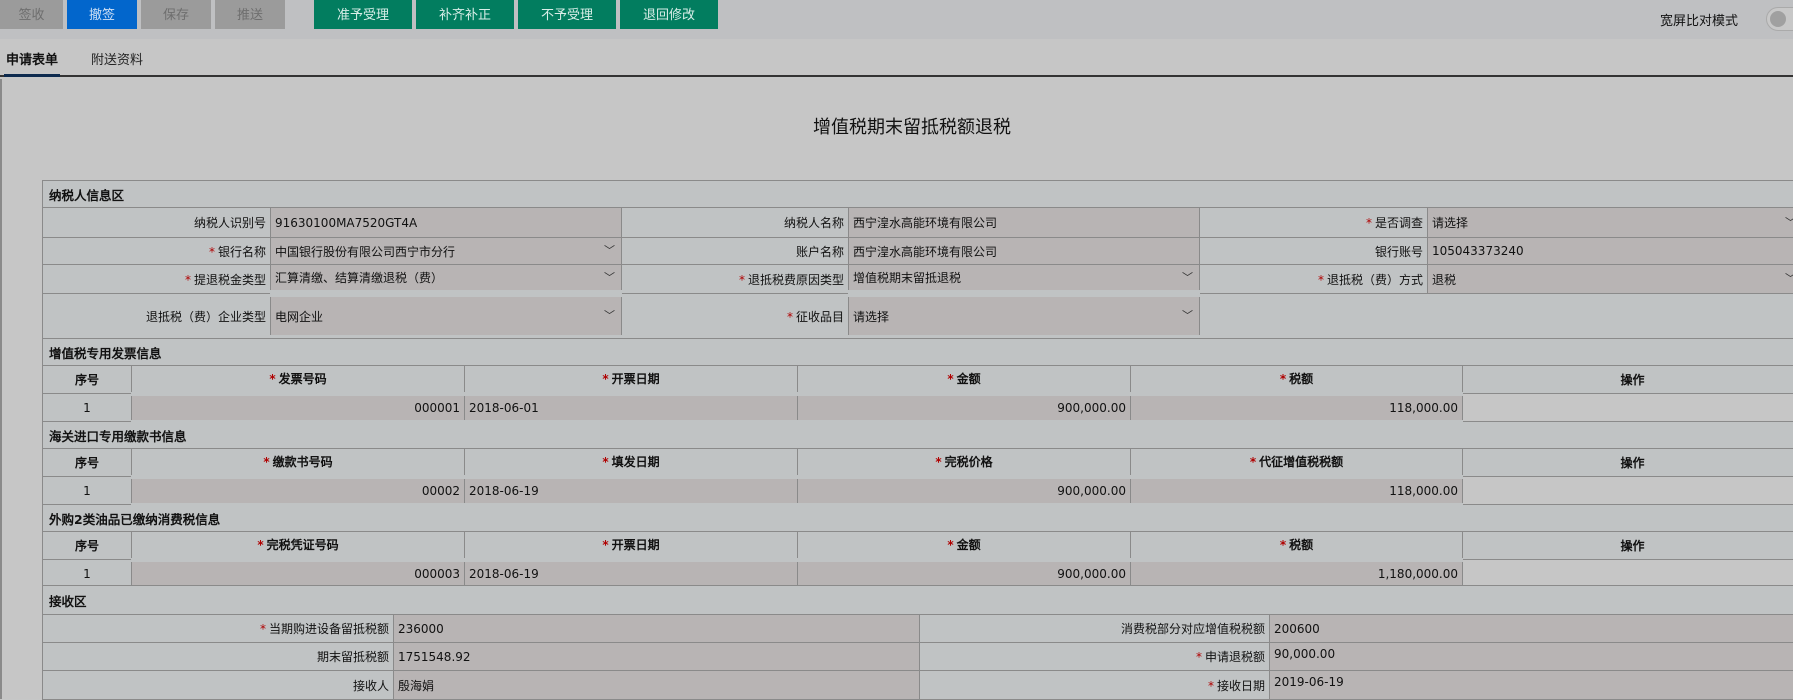 The image size is (1793, 700). What do you see at coordinates (897, 126) in the screenshot?
I see `page-title: 增值税期末留抵税额退税` at bounding box center [897, 126].